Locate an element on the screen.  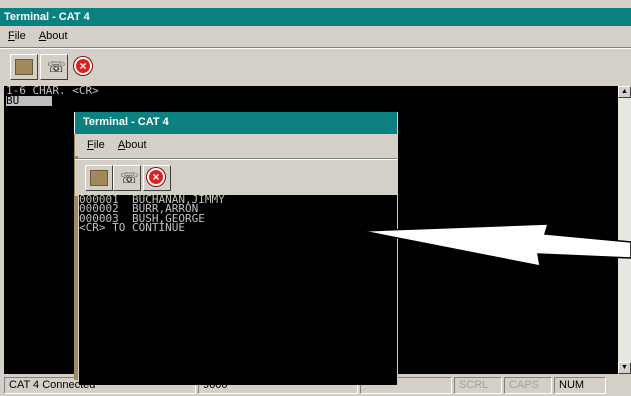
menu-bar: File About is located at coordinates (315, 36).